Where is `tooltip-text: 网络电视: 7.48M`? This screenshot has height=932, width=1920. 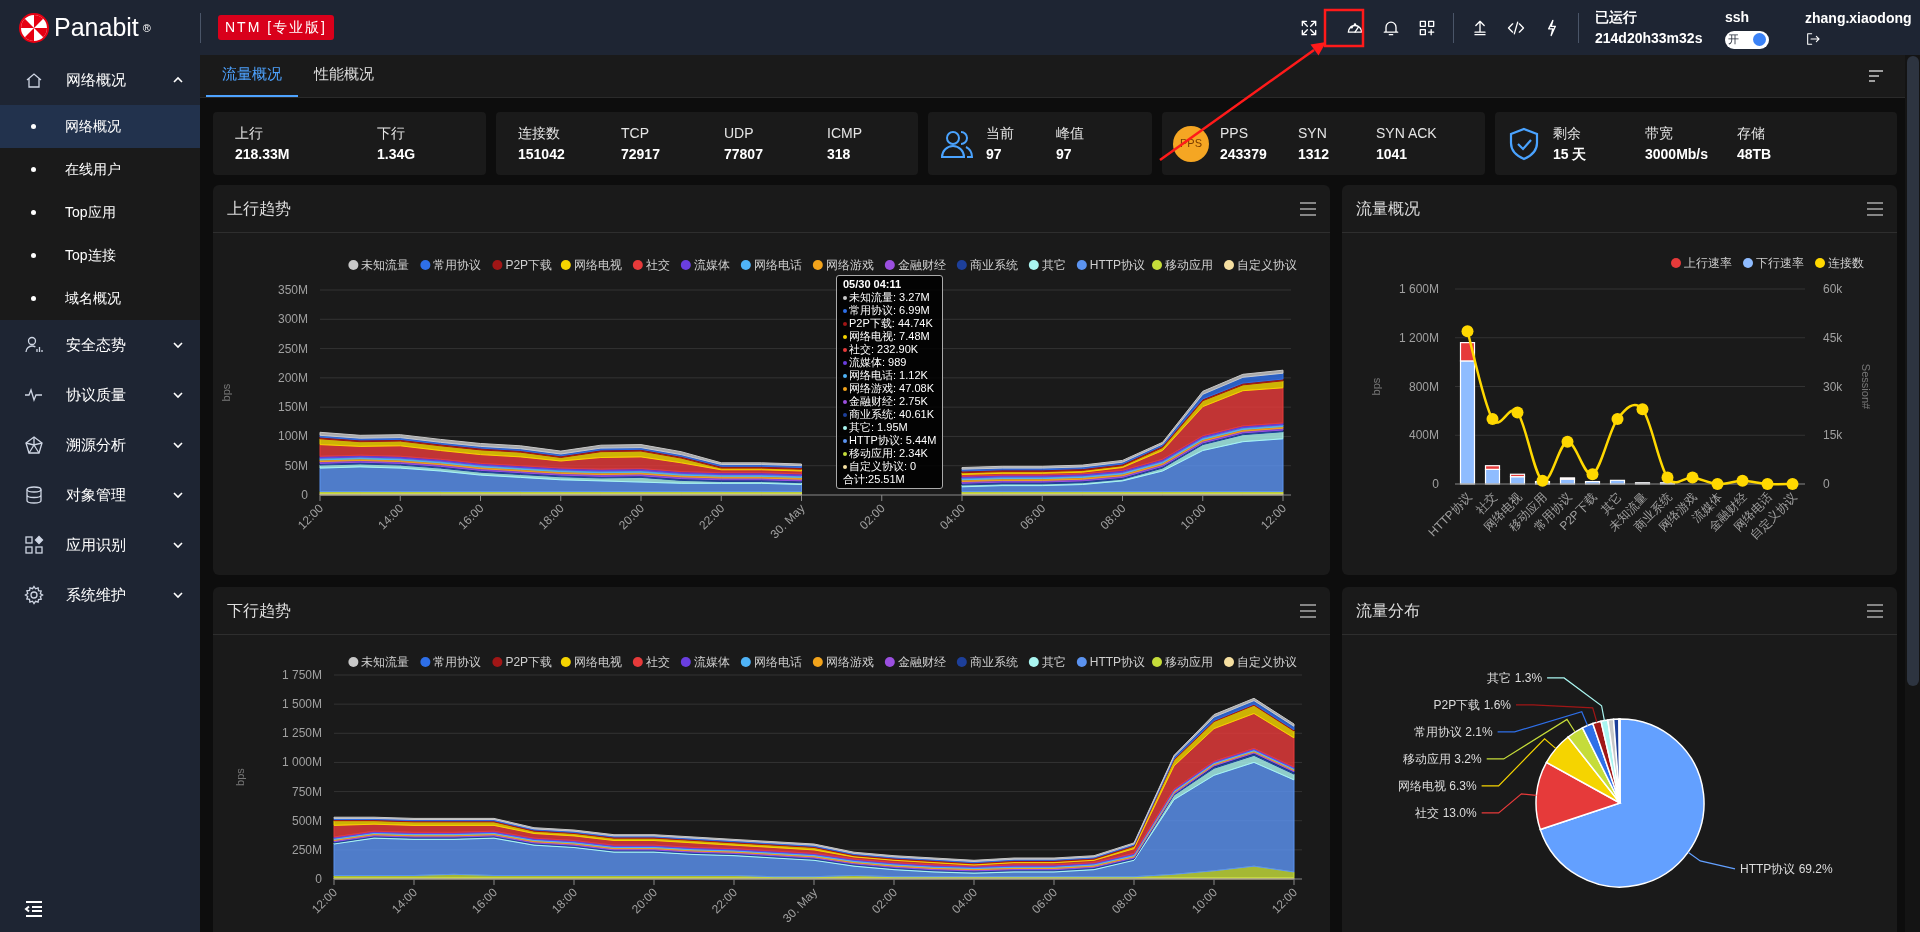 tooltip-text: 网络电视: 7.48M is located at coordinates (889, 336).